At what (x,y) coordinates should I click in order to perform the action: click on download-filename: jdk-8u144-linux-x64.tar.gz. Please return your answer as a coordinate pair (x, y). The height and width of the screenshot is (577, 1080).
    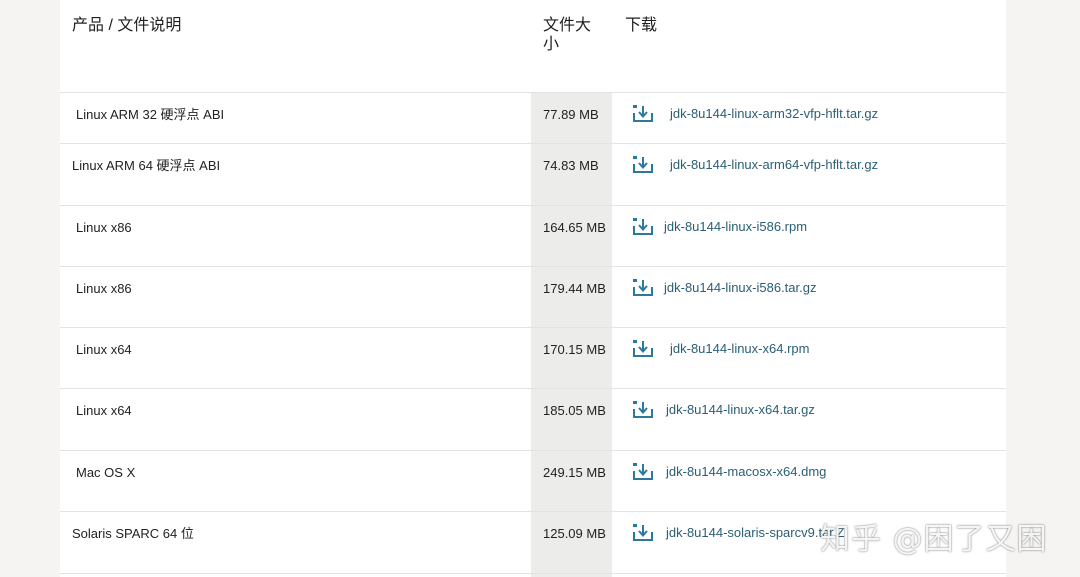
    Looking at the image, I should click on (740, 410).